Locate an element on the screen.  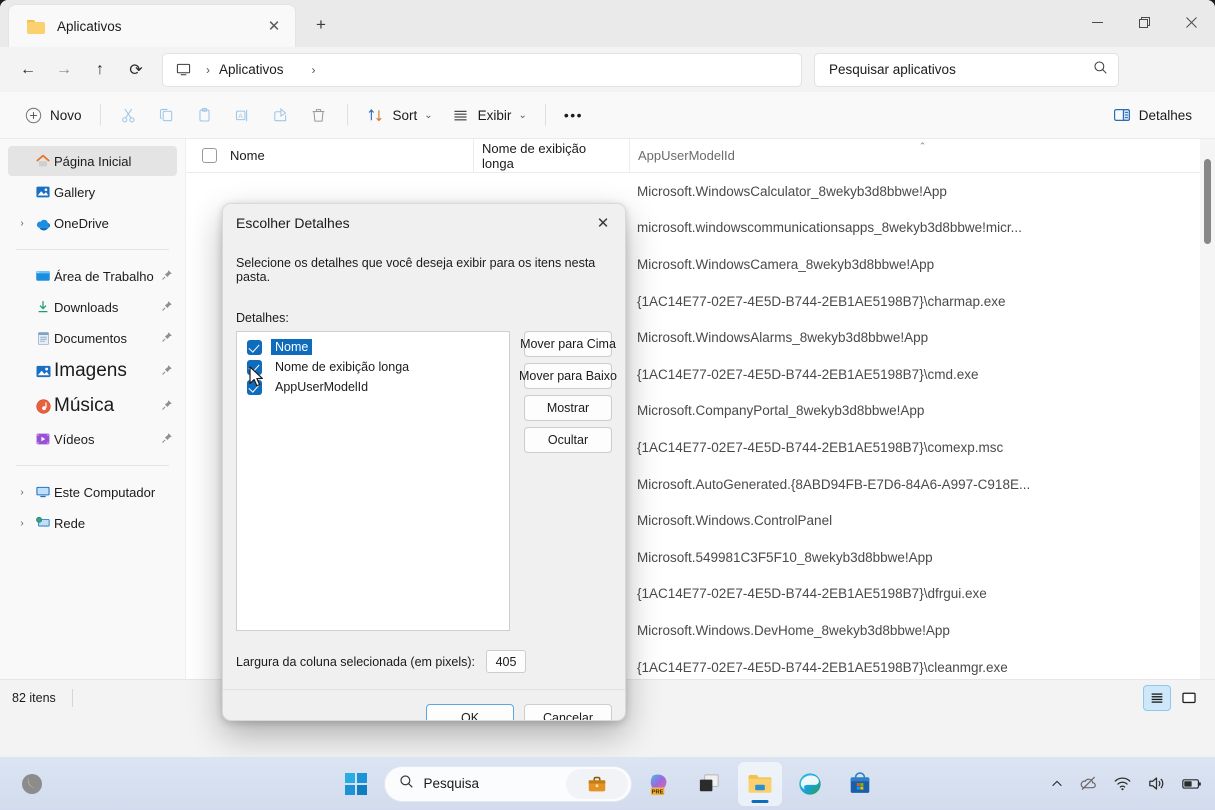
rename-button: A is located at coordinates (243, 115).